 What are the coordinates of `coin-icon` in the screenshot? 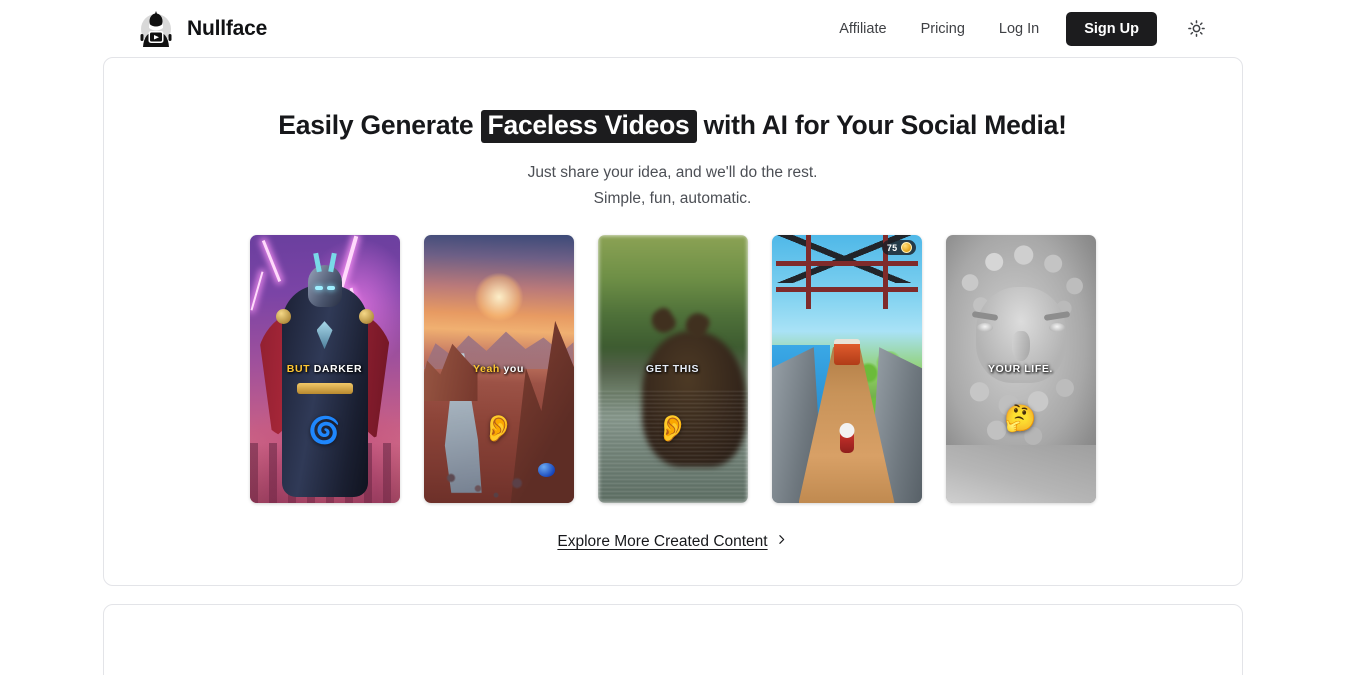 It's located at (906, 248).